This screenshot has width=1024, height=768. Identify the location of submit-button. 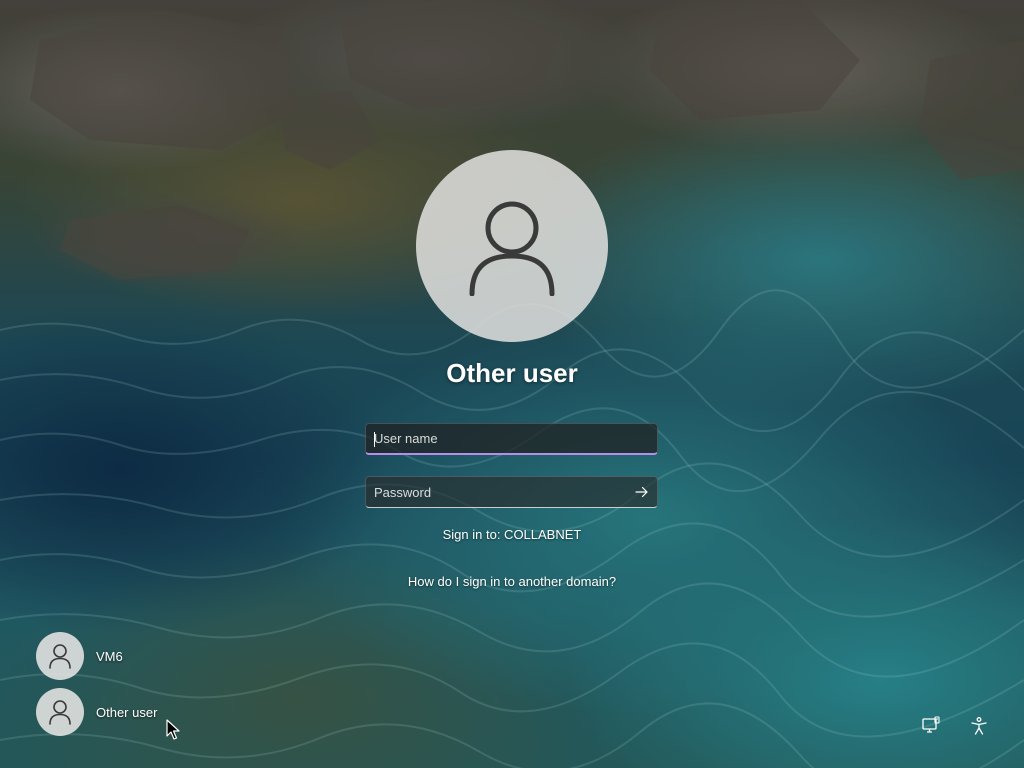
(642, 492).